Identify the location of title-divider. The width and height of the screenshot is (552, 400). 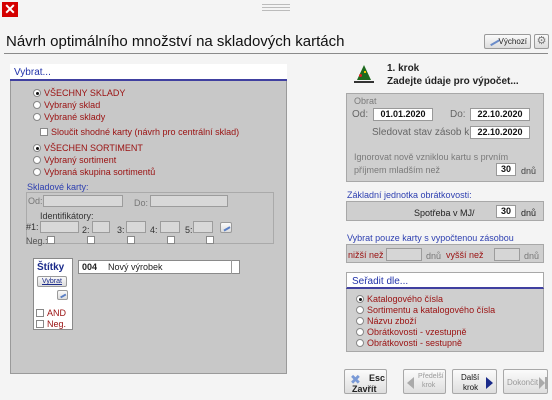
(276, 53).